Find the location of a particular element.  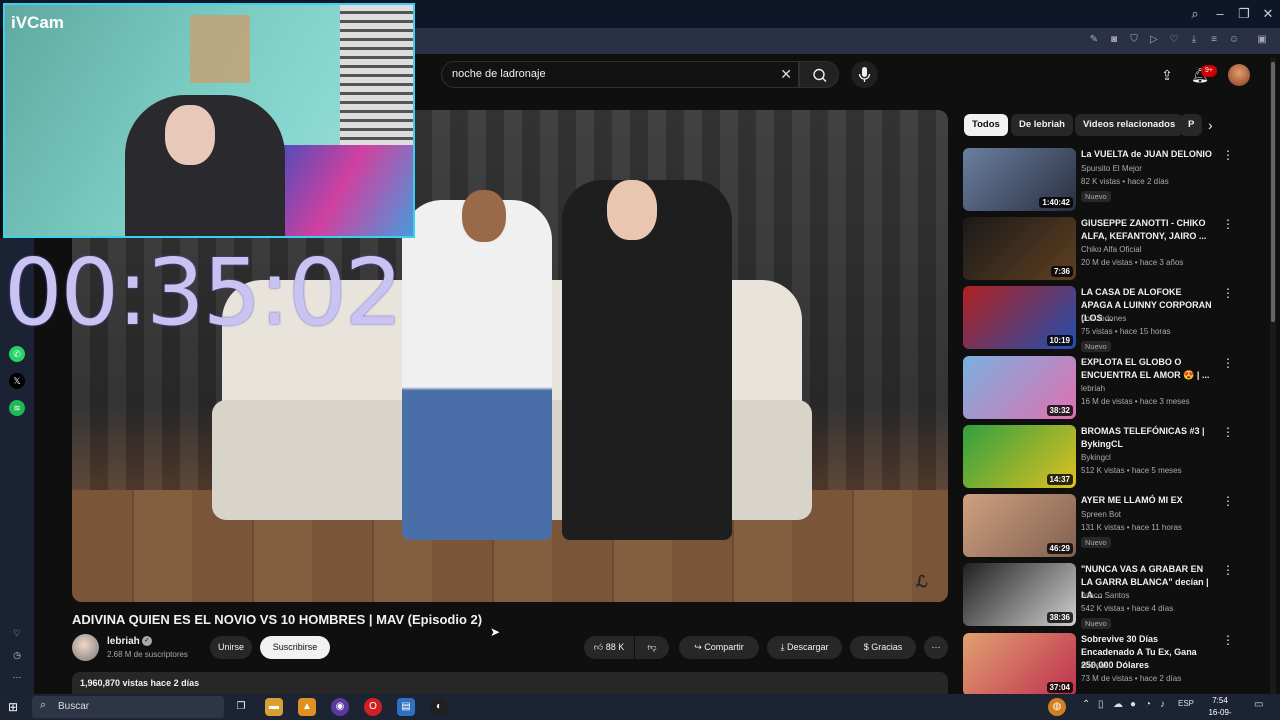

network-icon: ☁ is located at coordinates (1118, 704).